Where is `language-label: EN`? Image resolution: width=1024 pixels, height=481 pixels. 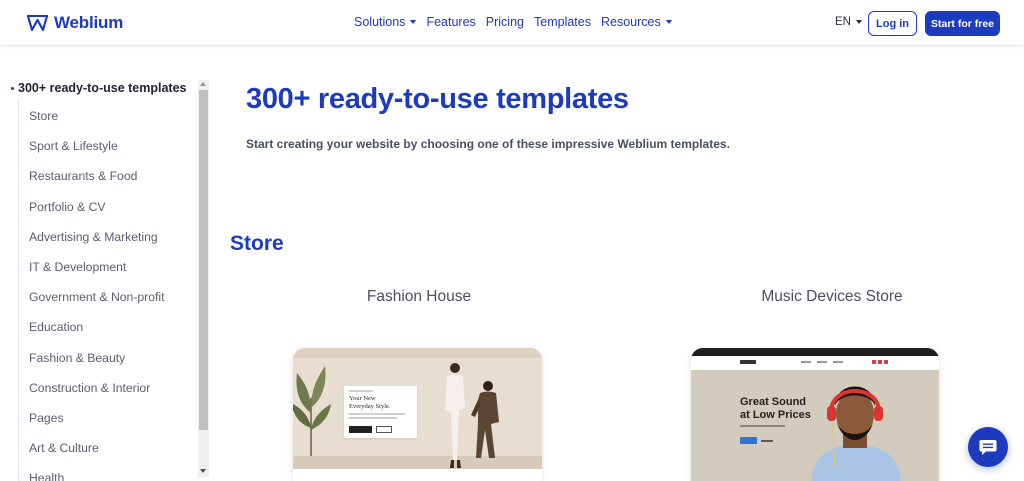
language-label: EN is located at coordinates (843, 22).